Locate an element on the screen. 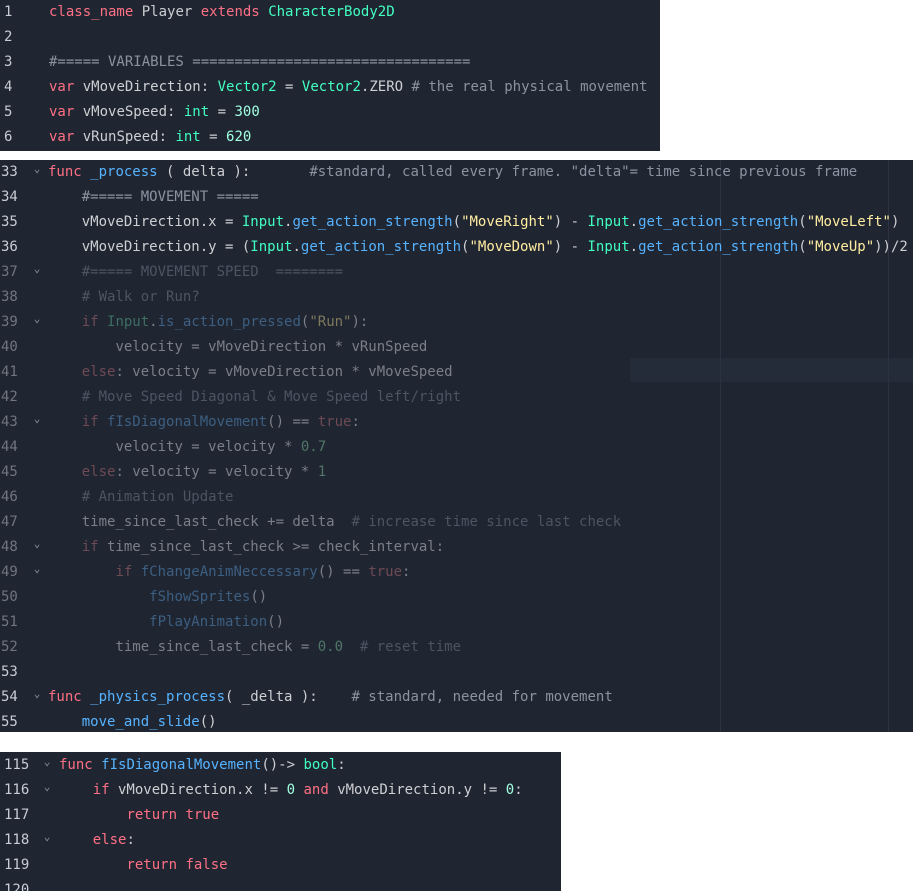  code-text: else: is located at coordinates (114, 840).